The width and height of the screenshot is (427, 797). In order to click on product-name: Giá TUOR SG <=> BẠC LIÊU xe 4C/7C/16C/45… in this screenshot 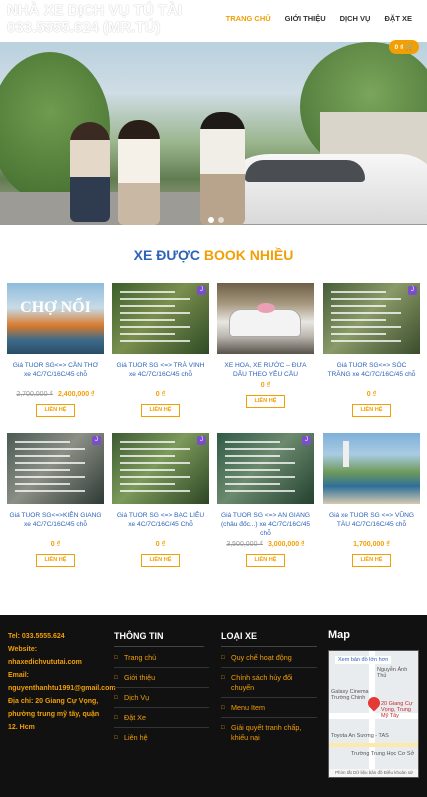, I will do `click(160, 520)`.